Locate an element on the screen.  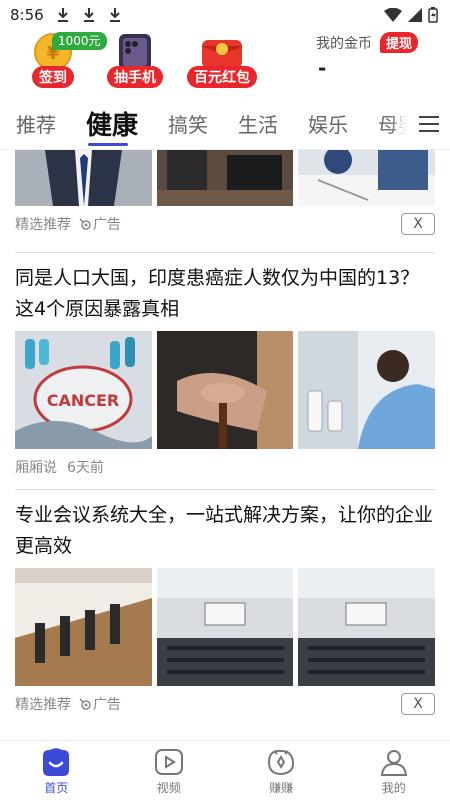
nav-home: 首页 is located at coordinates (56, 770).